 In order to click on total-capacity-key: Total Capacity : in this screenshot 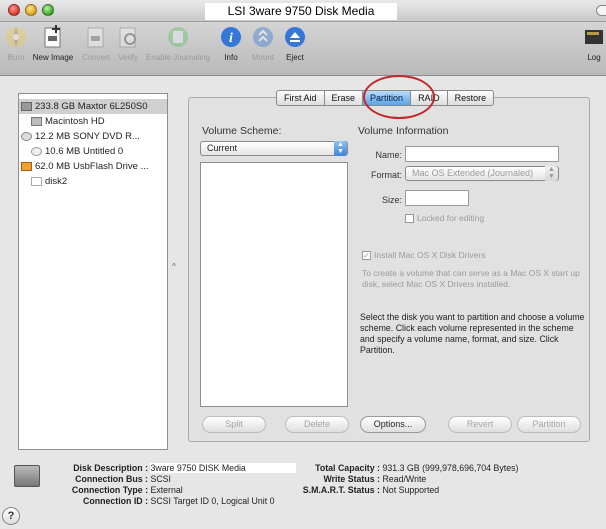, I will do `click(347, 468)`.